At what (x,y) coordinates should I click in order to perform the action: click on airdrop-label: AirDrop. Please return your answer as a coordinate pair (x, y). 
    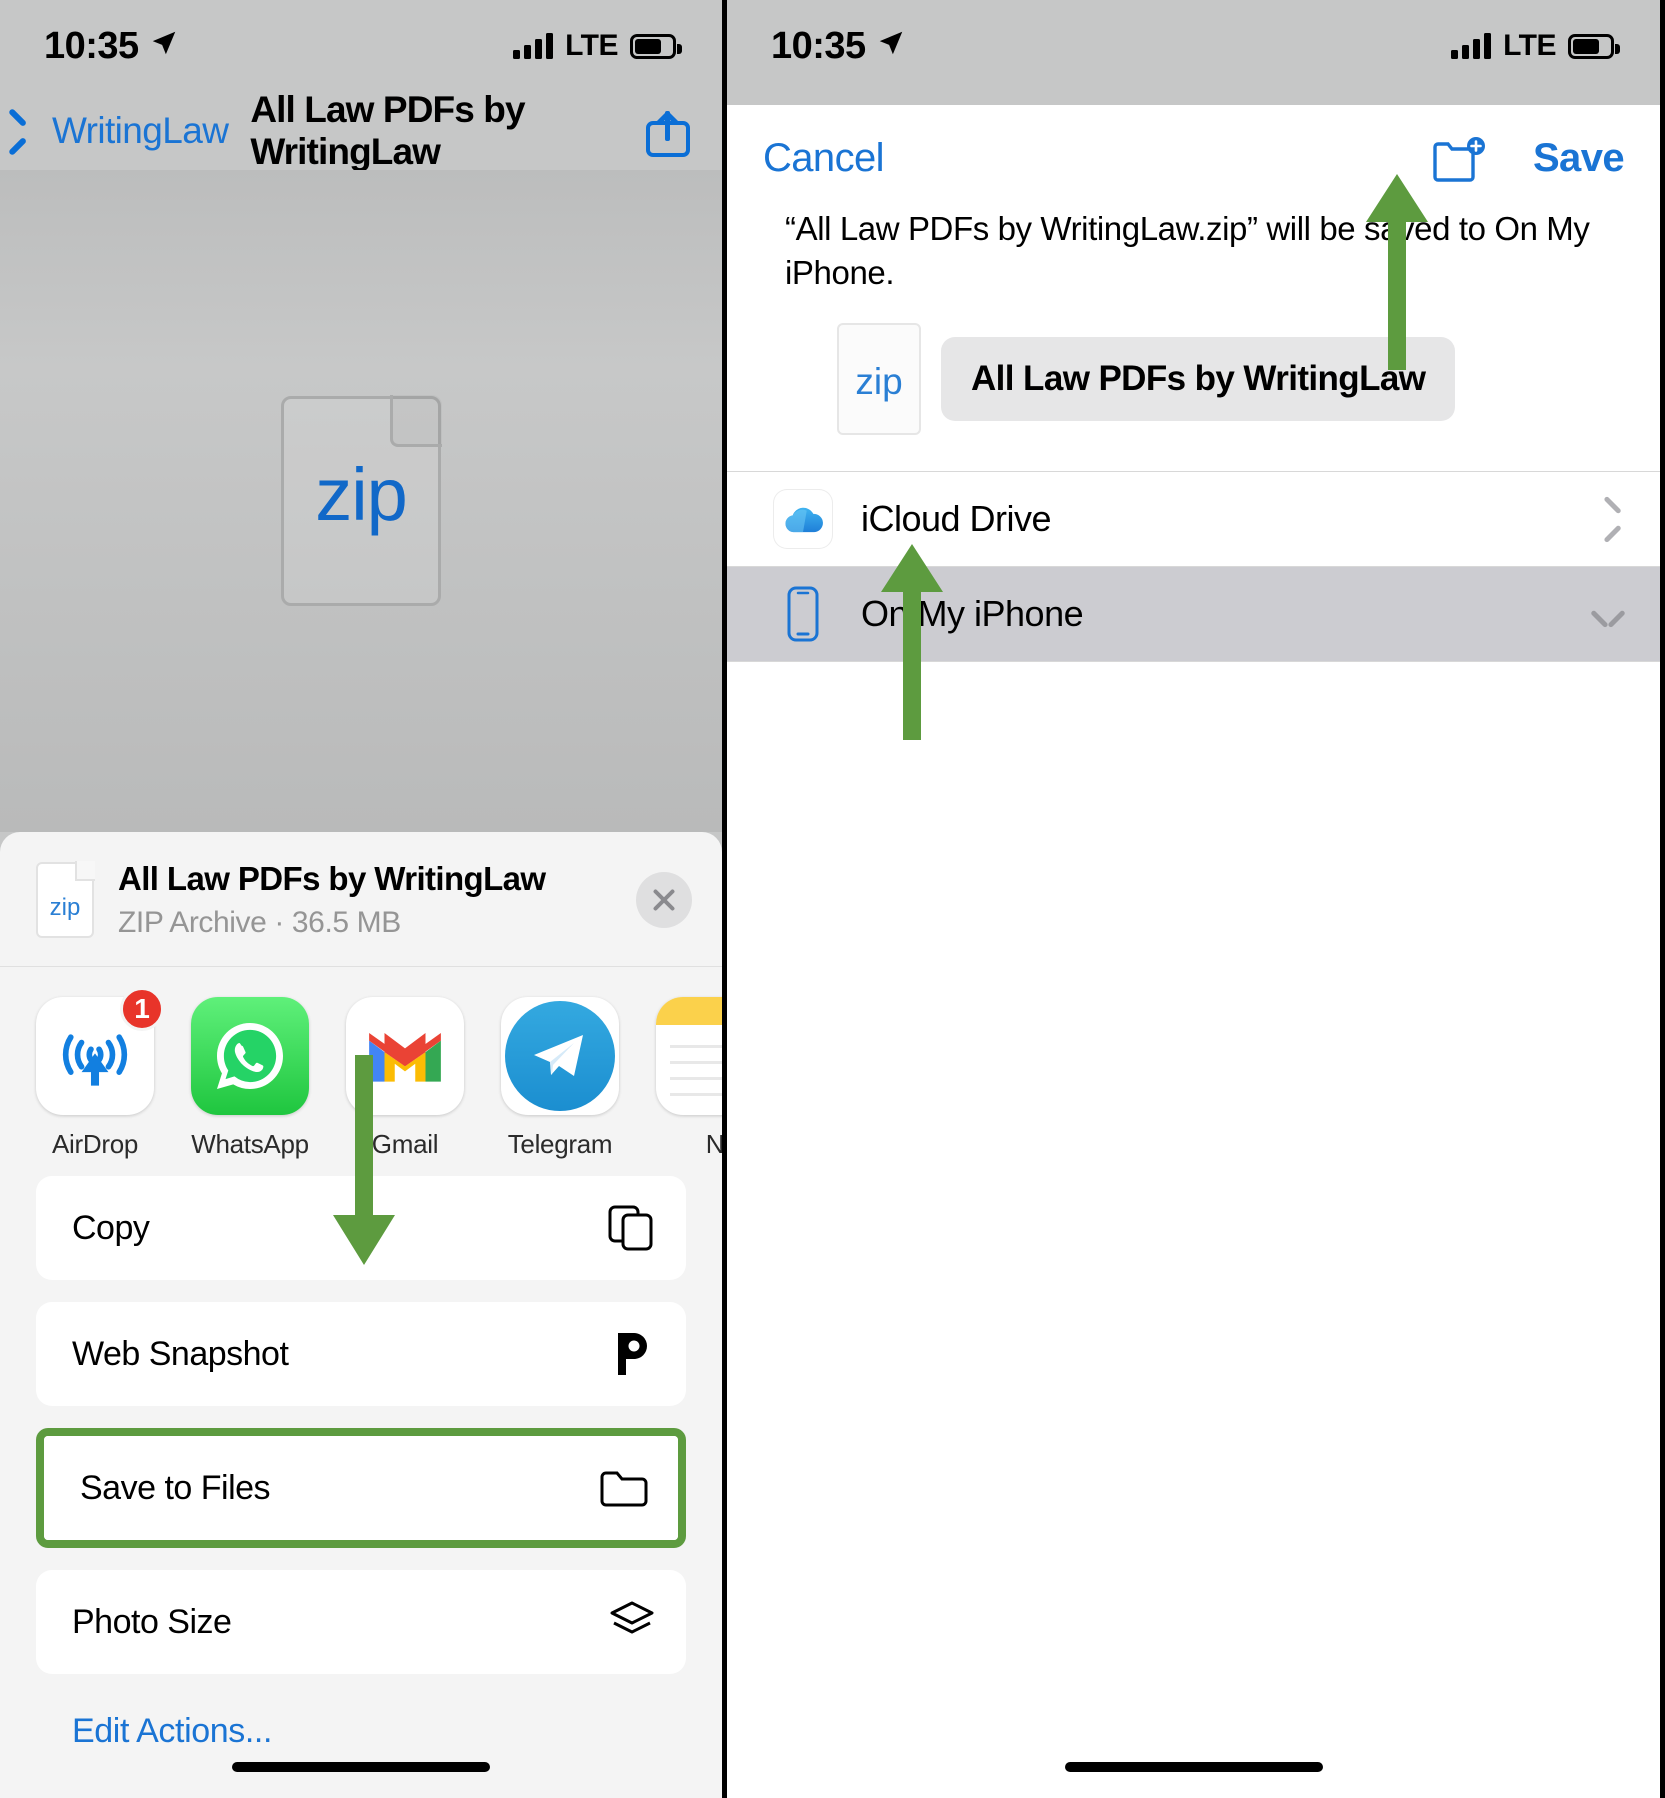
    Looking at the image, I should click on (95, 1144).